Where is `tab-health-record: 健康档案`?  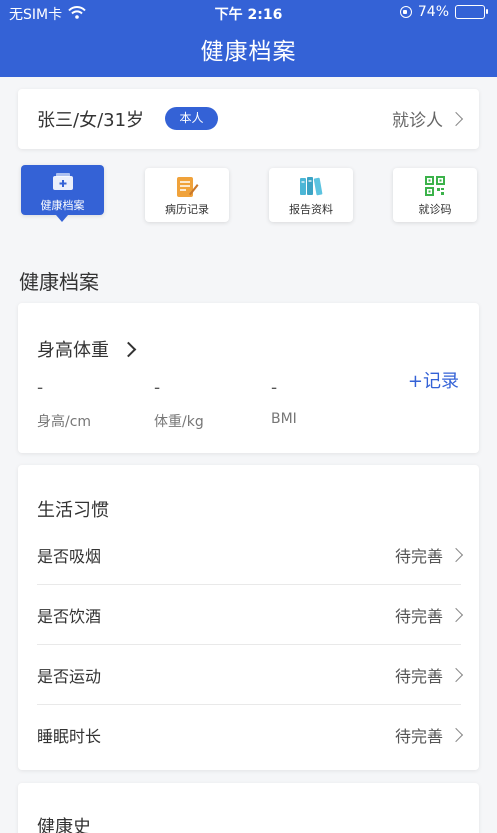
tab-health-record: 健康档案 is located at coordinates (62, 193).